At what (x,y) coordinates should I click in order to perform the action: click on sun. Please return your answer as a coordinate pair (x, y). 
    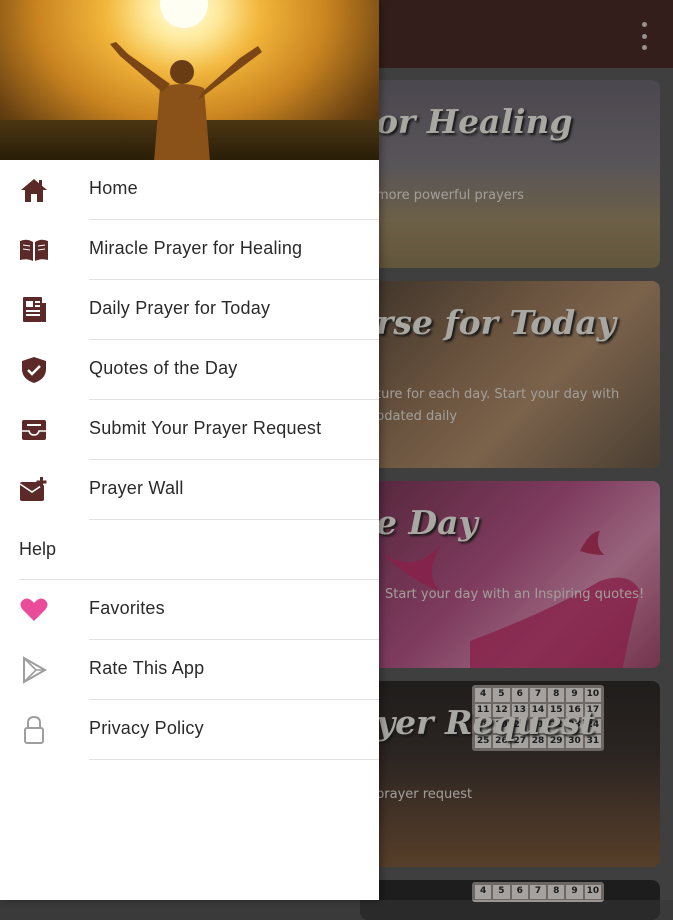
    Looking at the image, I should click on (184, 14).